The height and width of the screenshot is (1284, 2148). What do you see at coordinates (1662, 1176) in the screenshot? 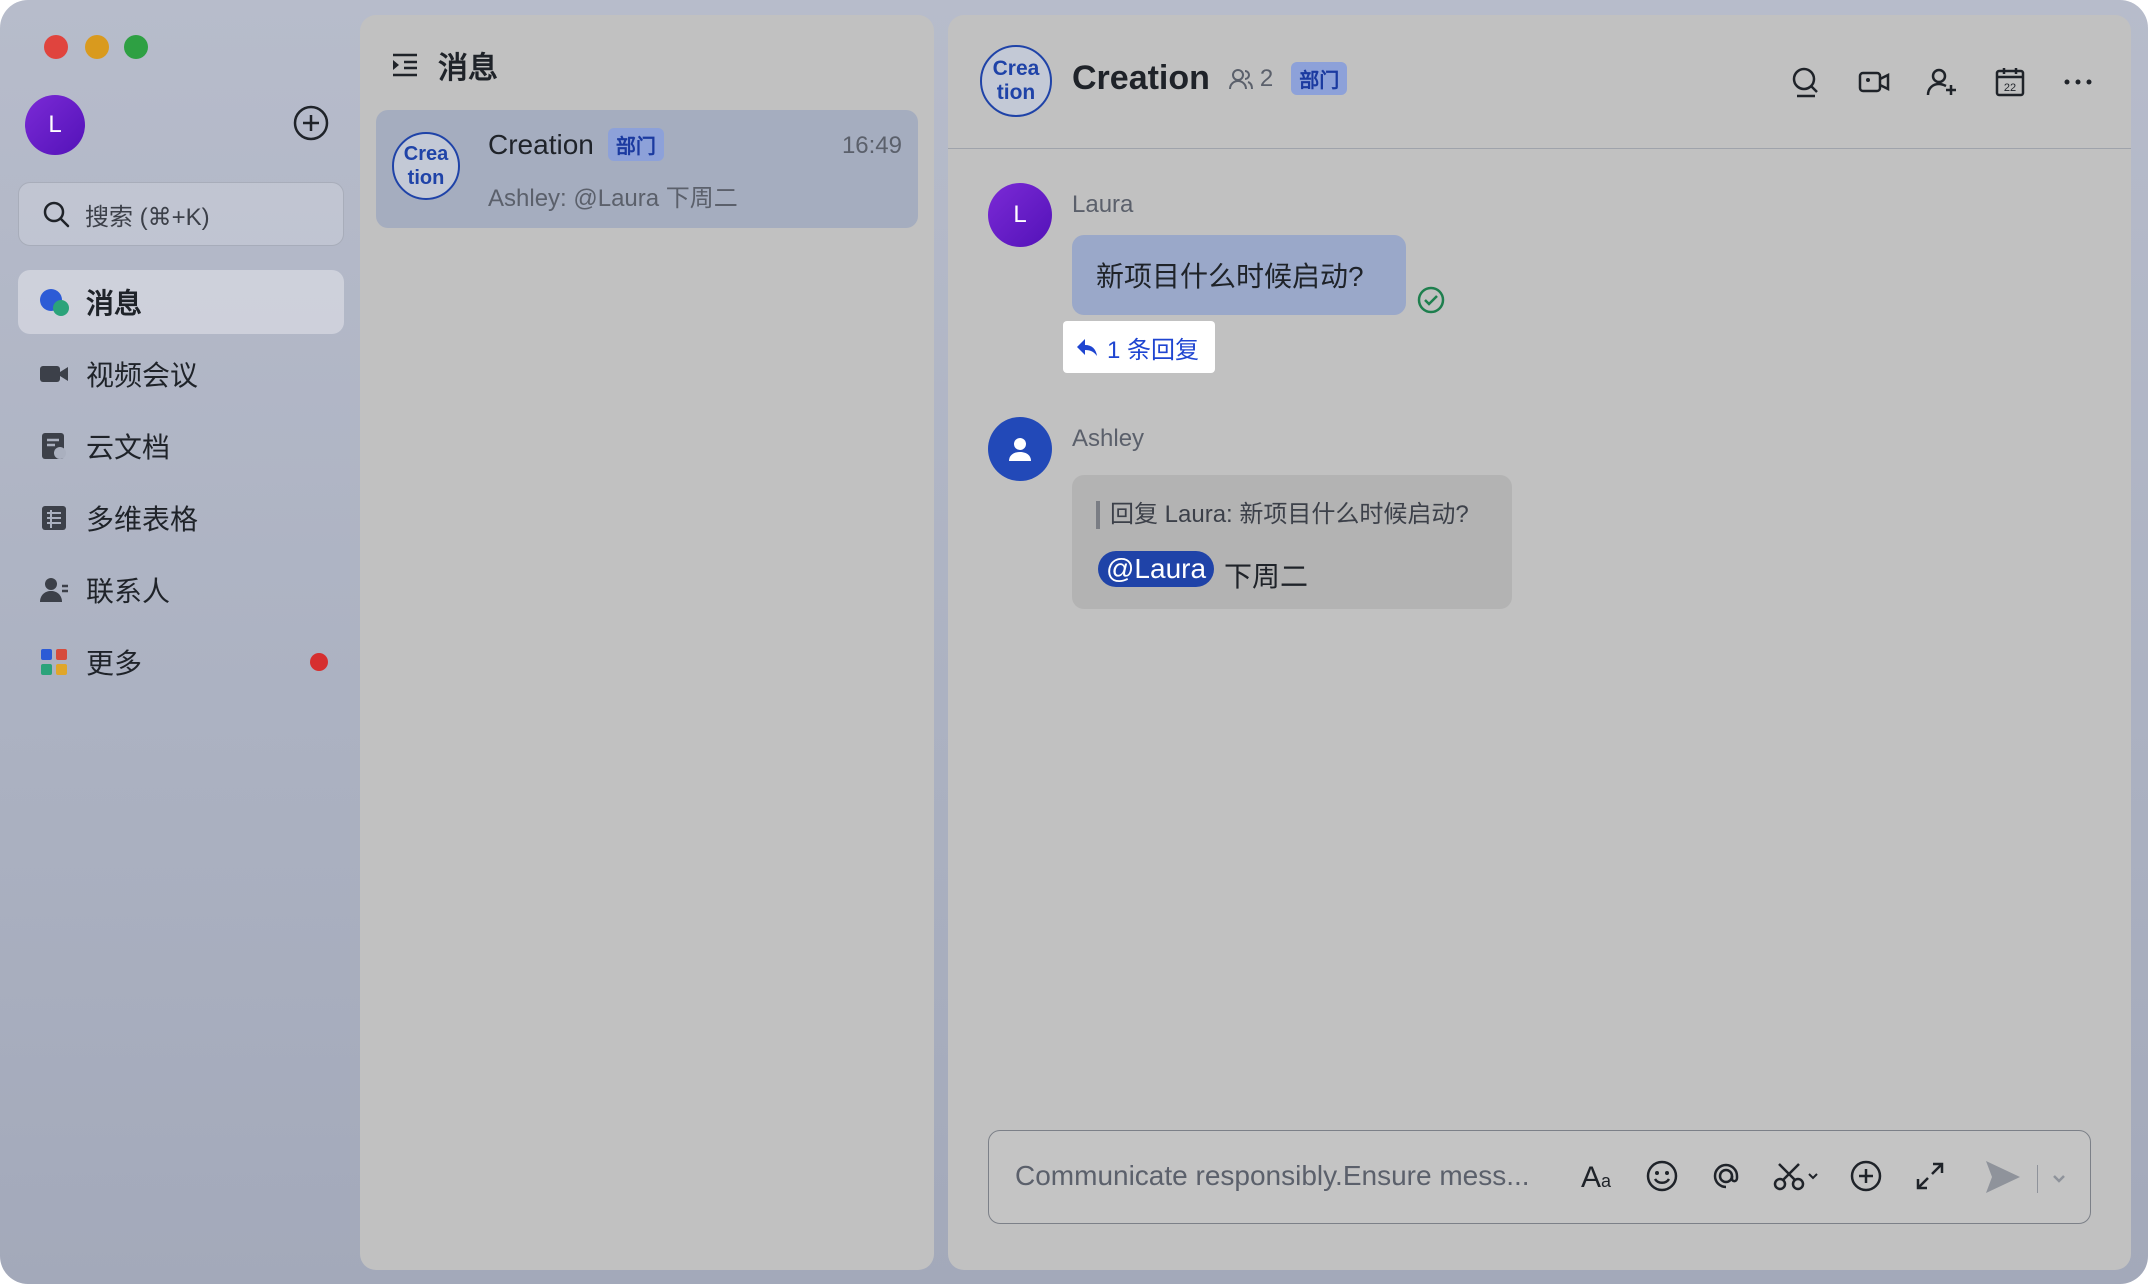
I see `emoji-icon` at bounding box center [1662, 1176].